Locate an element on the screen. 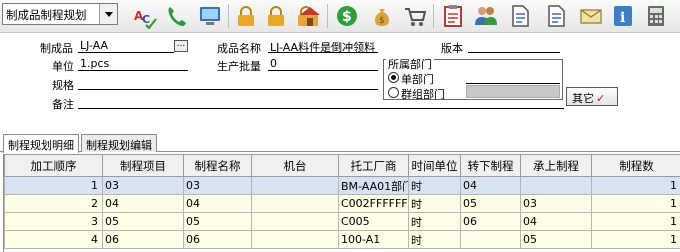  info-icon: i is located at coordinates (623, 16).